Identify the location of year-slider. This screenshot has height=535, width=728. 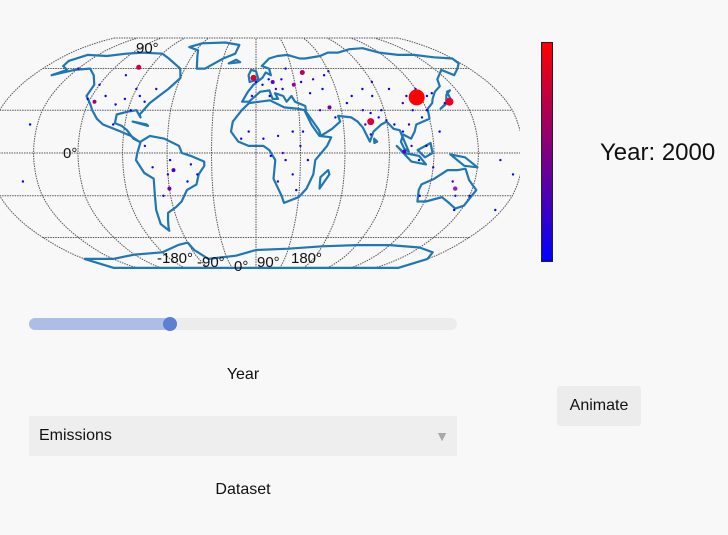
(243, 324).